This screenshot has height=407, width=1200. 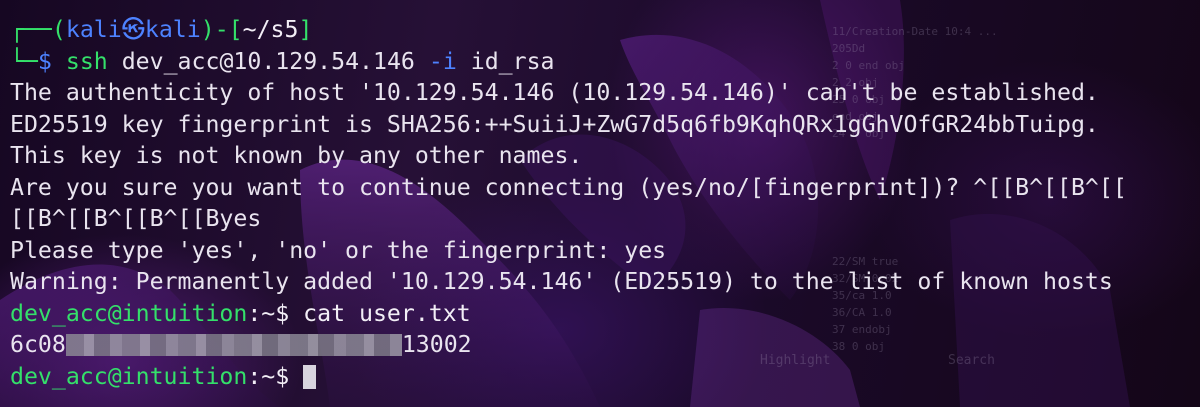 I want to click on command-program: ssh, so click(x=86, y=61).